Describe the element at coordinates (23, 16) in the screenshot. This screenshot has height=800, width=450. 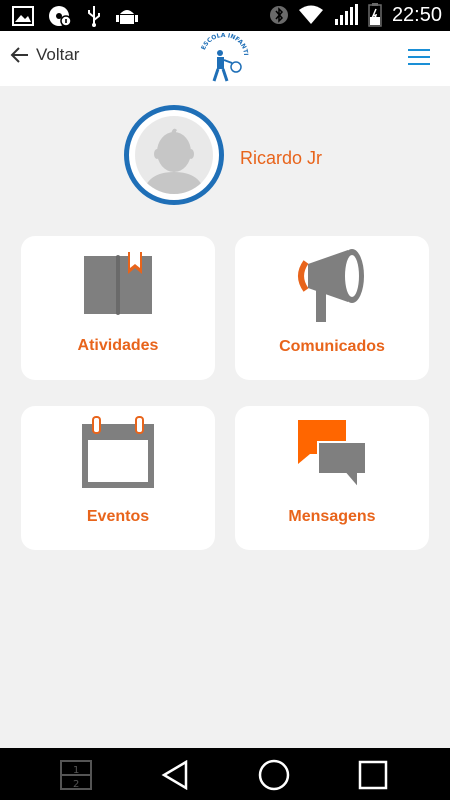
I see `image-icon` at that location.